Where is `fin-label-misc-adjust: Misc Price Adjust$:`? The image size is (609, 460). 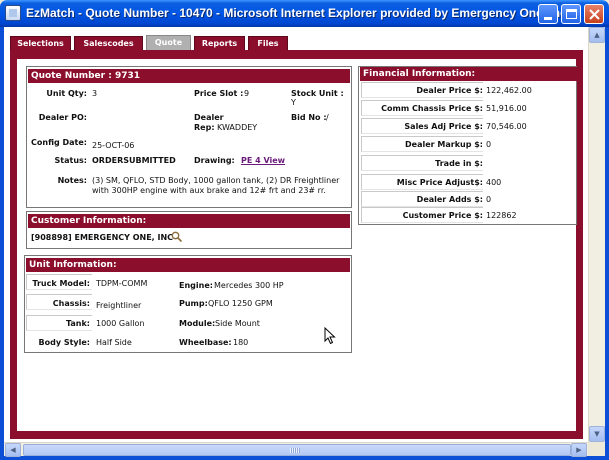 fin-label-misc-adjust: Misc Price Adjust$: is located at coordinates (439, 182).